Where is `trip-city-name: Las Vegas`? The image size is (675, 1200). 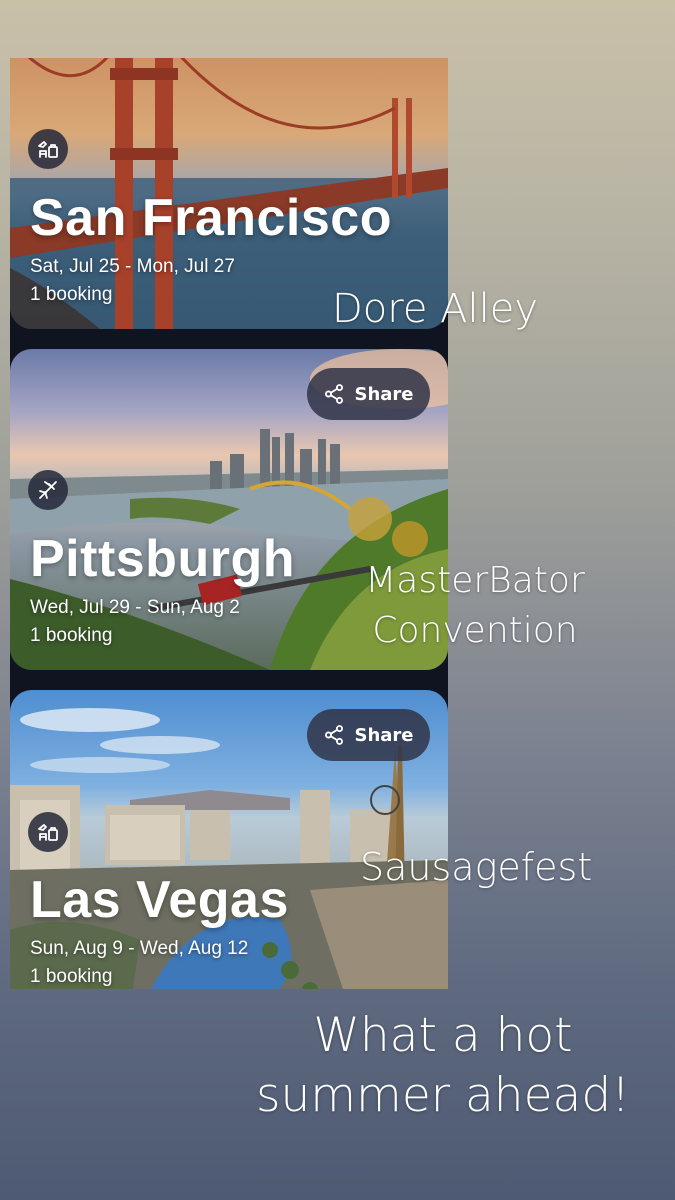 trip-city-name: Las Vegas is located at coordinates (159, 900).